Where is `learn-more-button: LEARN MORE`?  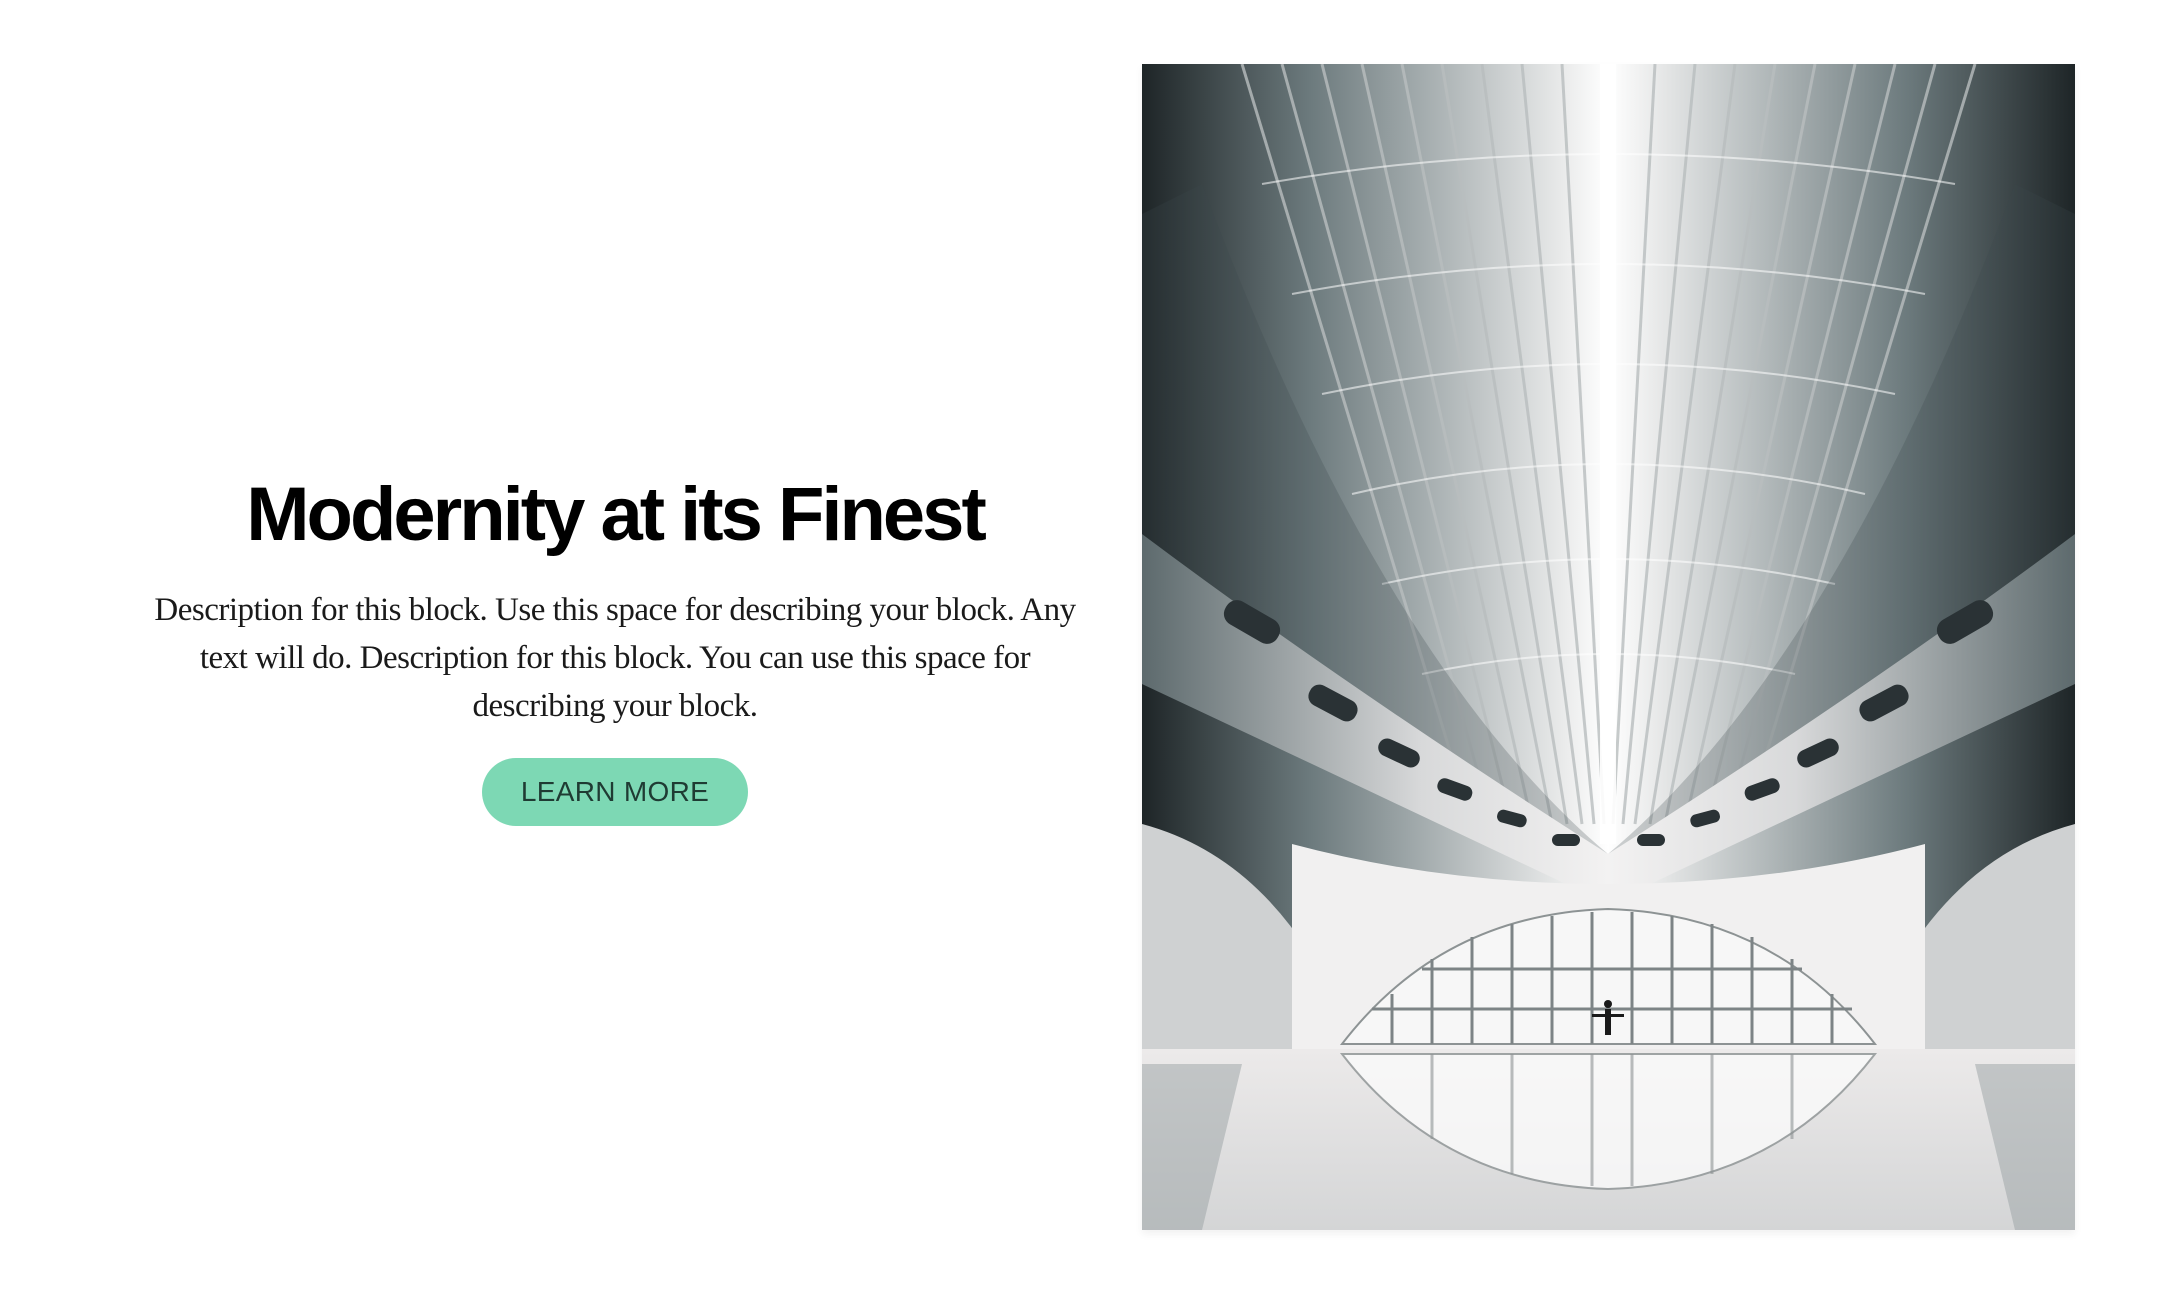
learn-more-button: LEARN MORE is located at coordinates (615, 792).